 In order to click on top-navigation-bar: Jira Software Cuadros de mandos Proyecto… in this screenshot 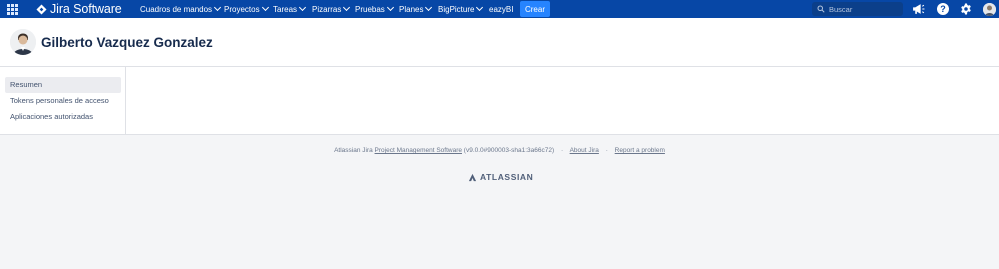, I will do `click(499, 9)`.